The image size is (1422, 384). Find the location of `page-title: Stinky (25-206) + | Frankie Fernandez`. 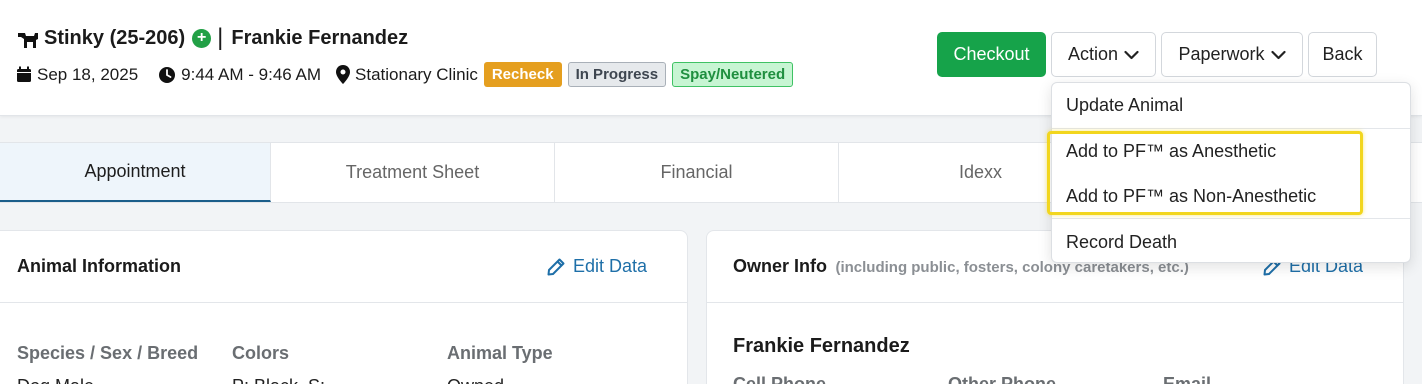

page-title: Stinky (25-206) + | Frankie Fernandez is located at coordinates (212, 38).